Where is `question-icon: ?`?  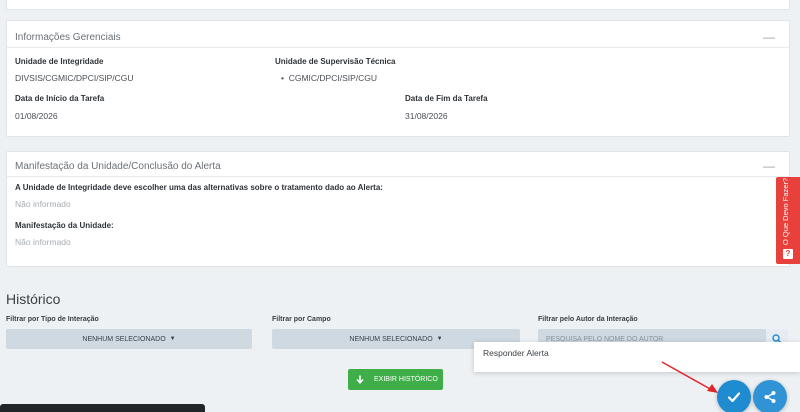 question-icon: ? is located at coordinates (788, 254).